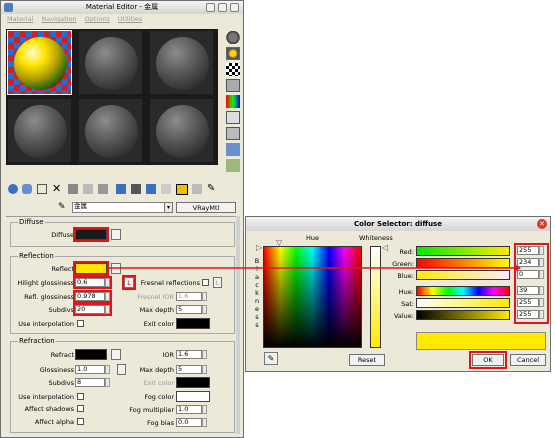  I want to click on callout-connector, so click(315, 268).